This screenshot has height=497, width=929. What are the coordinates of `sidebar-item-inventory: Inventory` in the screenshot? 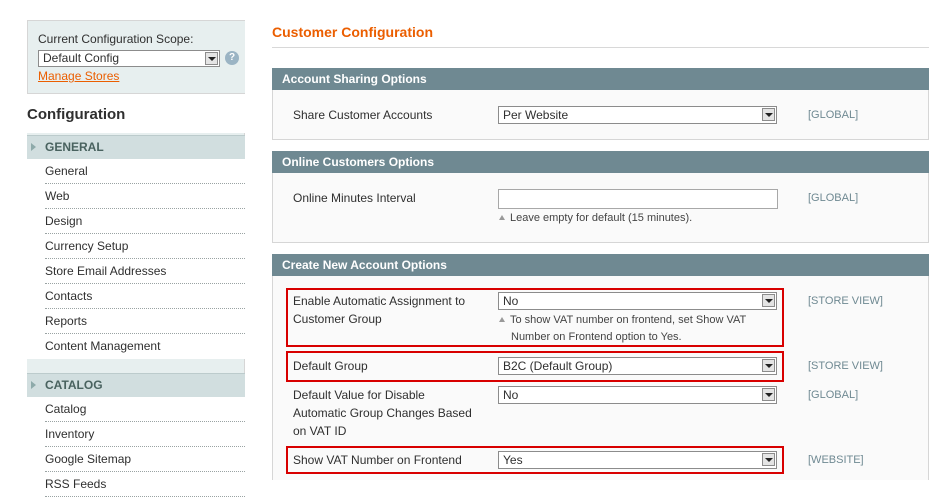 It's located at (145, 434).